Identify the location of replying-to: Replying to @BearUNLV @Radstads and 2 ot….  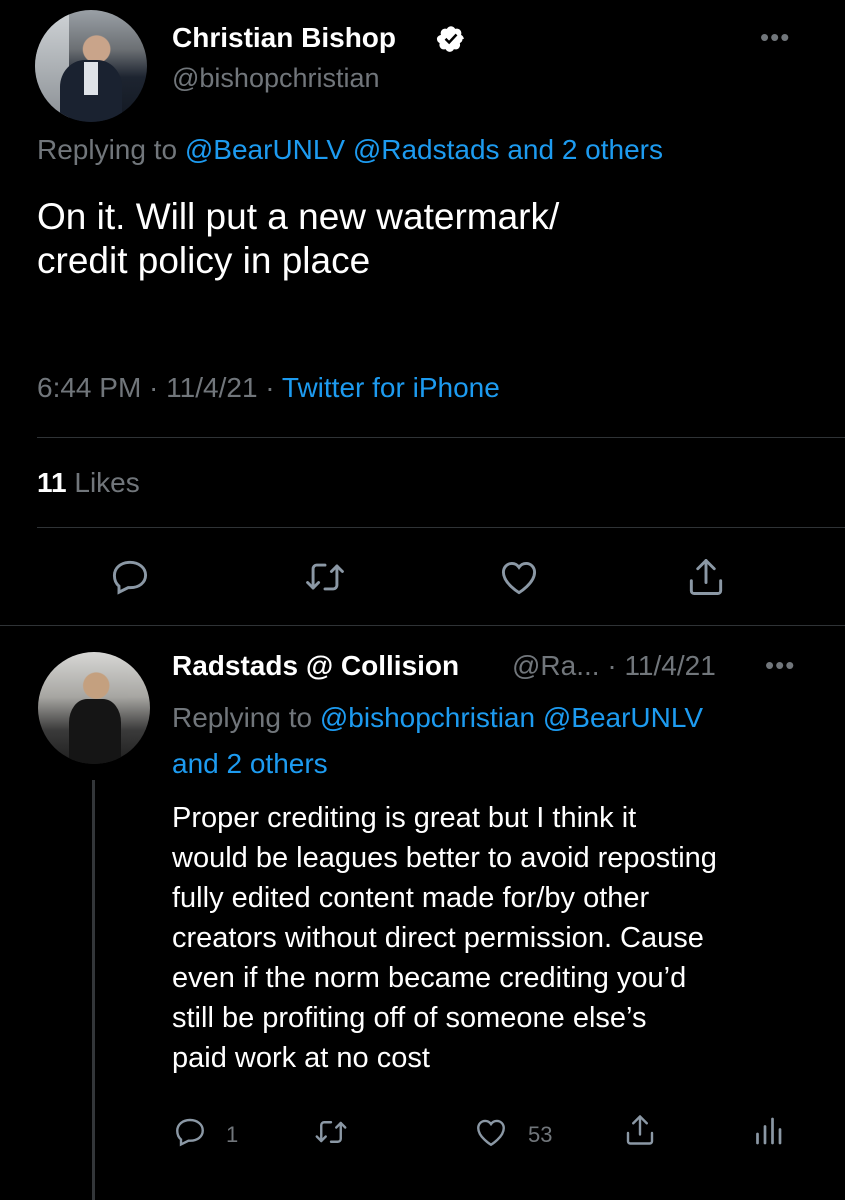
(350, 150).